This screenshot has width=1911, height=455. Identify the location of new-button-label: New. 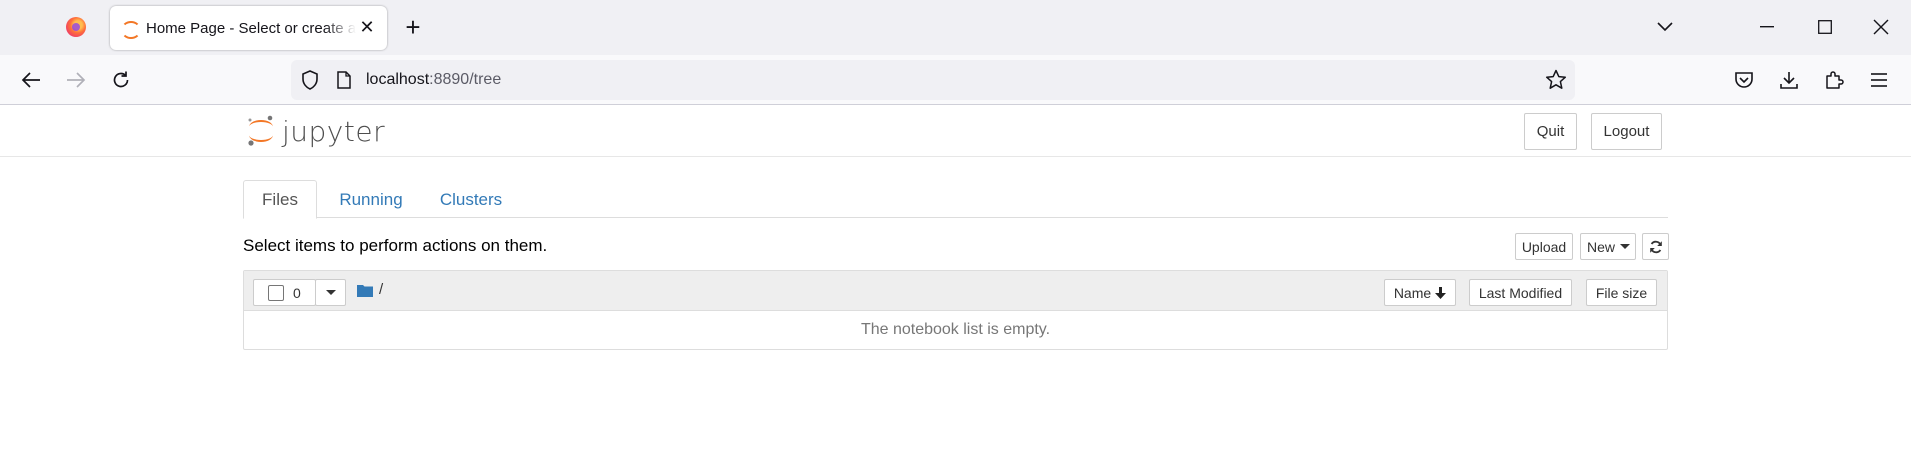
(1601, 246).